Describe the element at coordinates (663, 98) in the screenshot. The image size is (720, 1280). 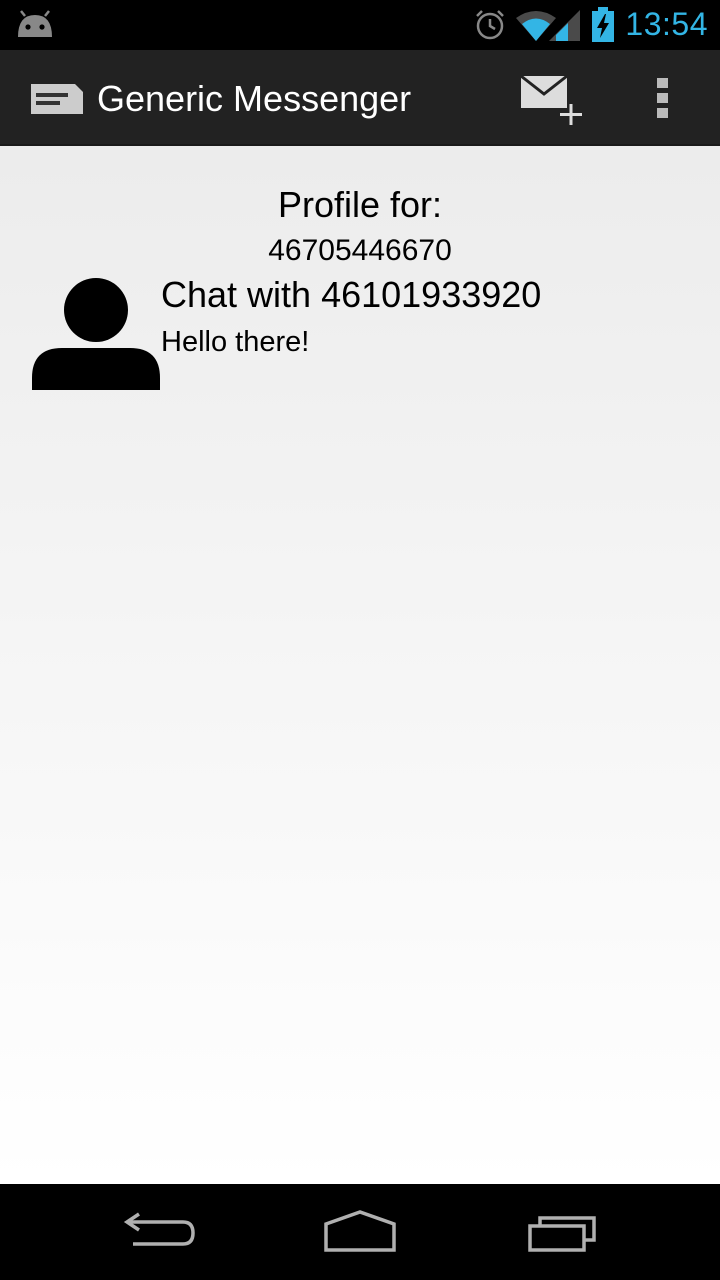
I see `overflow-menu-icon` at that location.